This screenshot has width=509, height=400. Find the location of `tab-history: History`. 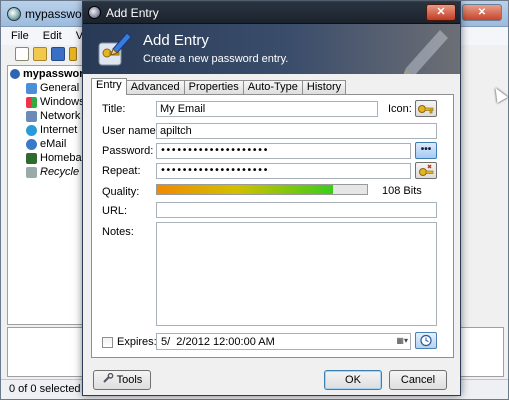

tab-history: History is located at coordinates (324, 87).